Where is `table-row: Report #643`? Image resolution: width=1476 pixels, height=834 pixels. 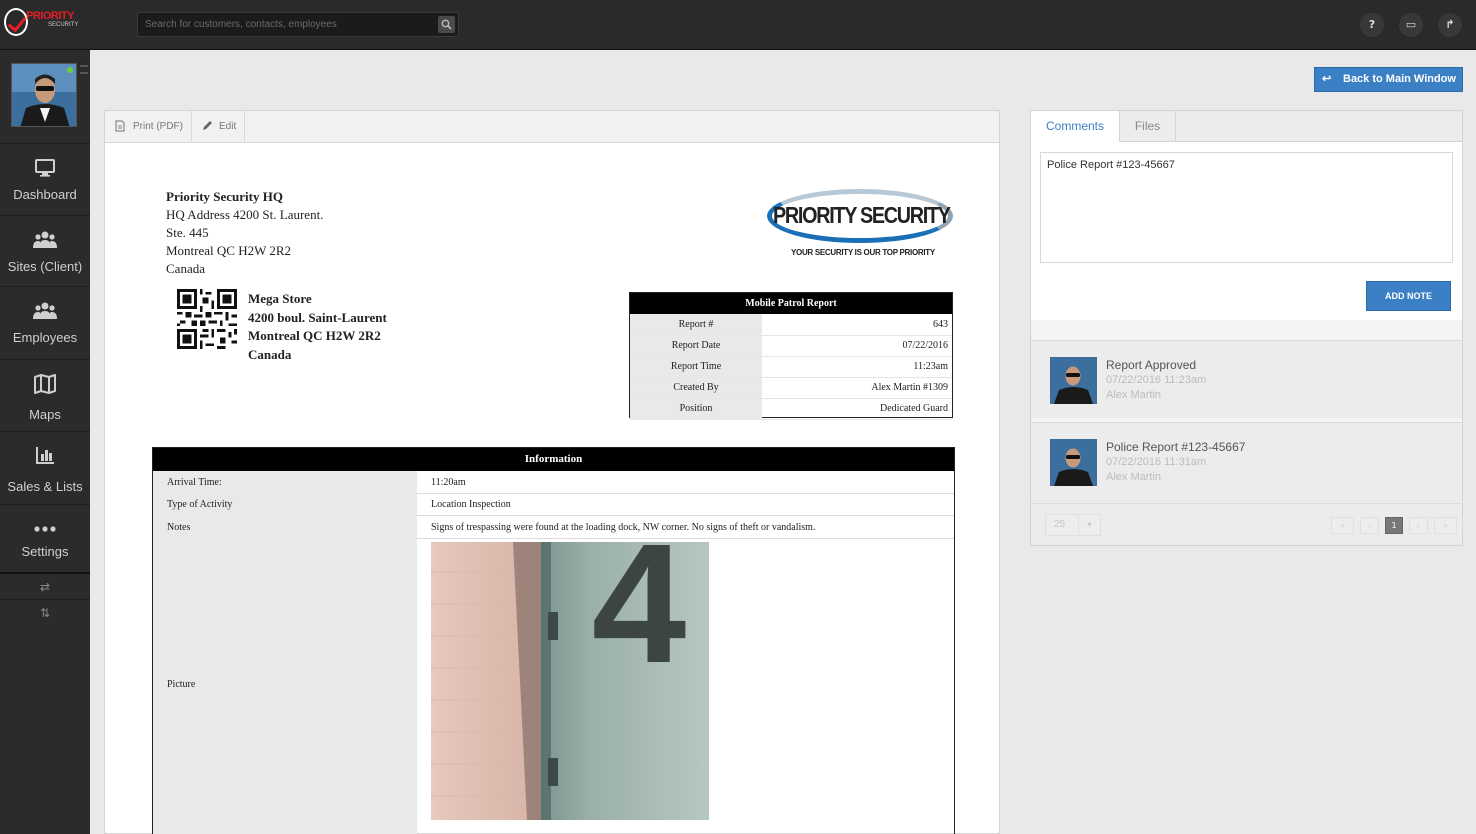 table-row: Report #643 is located at coordinates (791, 325).